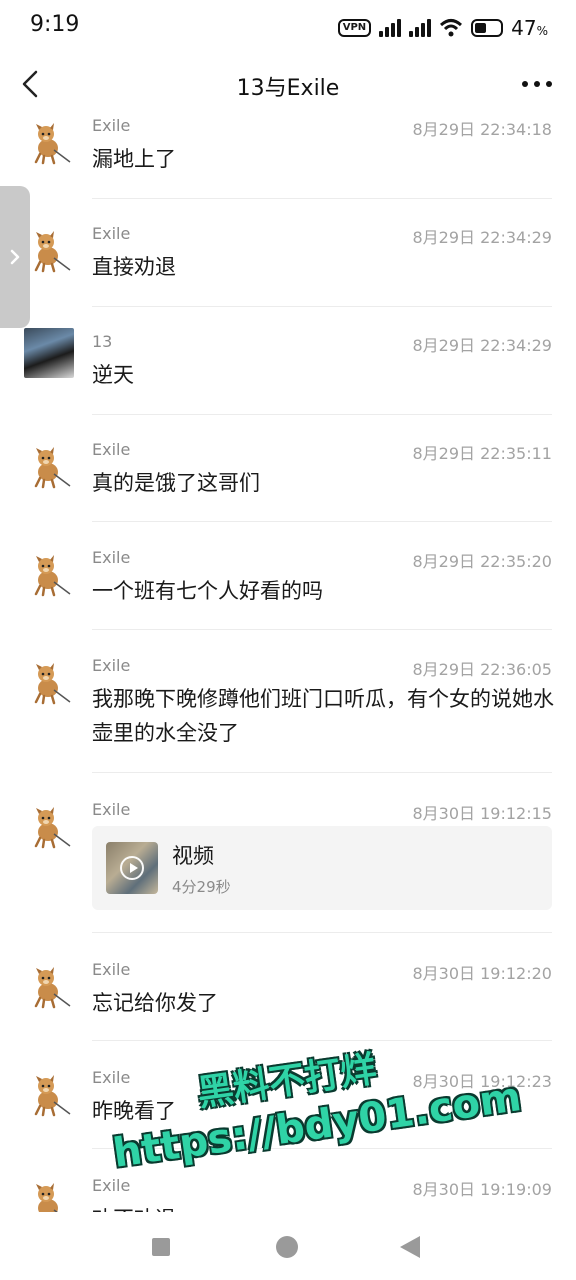 This screenshot has width=576, height=1280. I want to click on message-text: 直接劝退, so click(134, 267).